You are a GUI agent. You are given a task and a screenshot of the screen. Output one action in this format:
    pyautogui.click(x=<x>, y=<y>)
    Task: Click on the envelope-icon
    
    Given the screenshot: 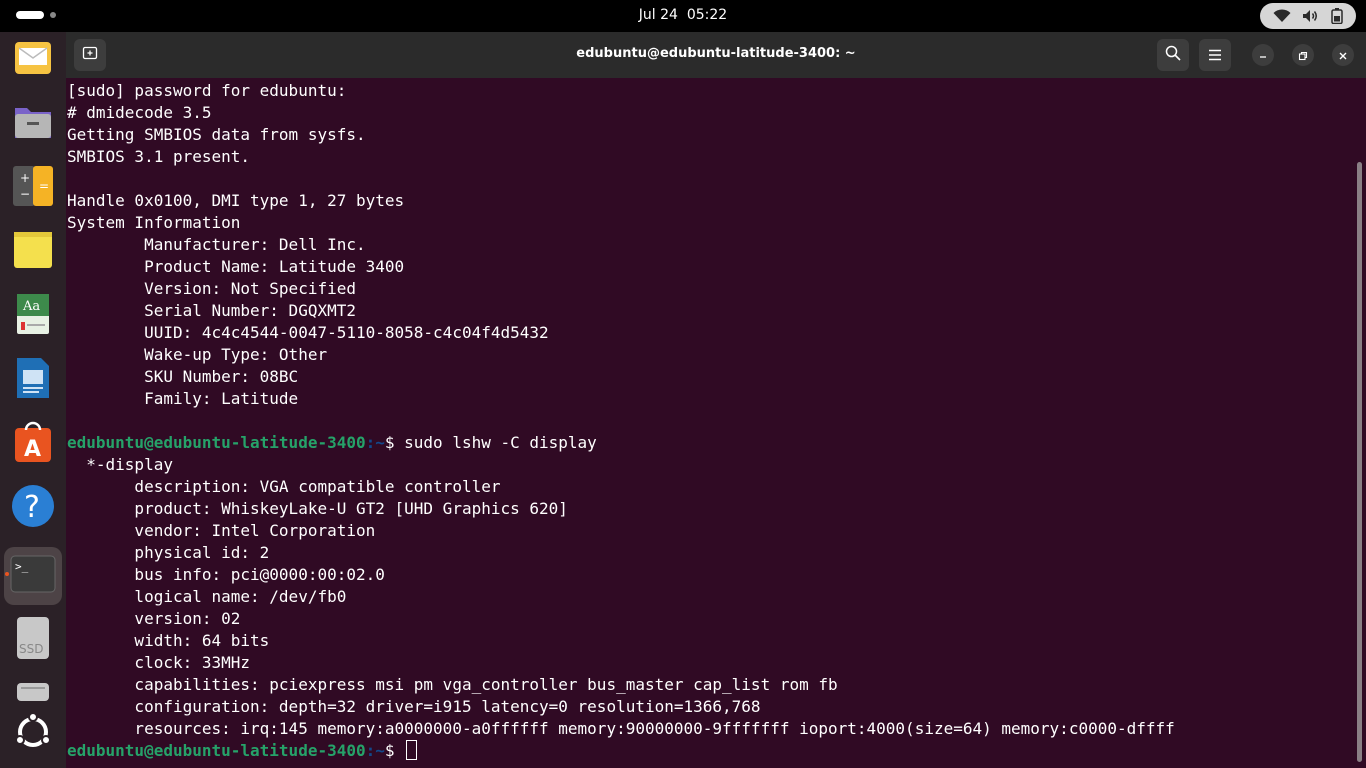 What is the action you would take?
    pyautogui.click(x=33, y=60)
    